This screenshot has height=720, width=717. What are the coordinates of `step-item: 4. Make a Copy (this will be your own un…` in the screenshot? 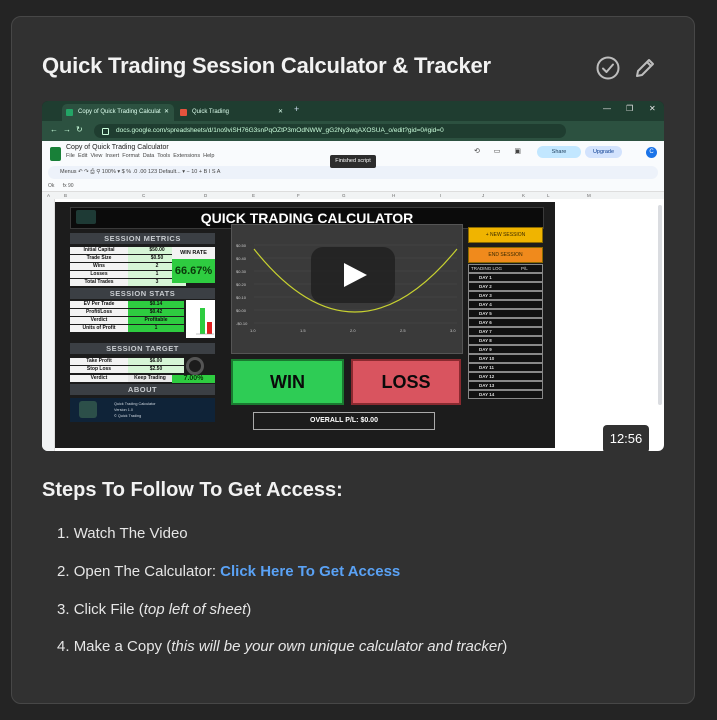 It's located at (282, 646).